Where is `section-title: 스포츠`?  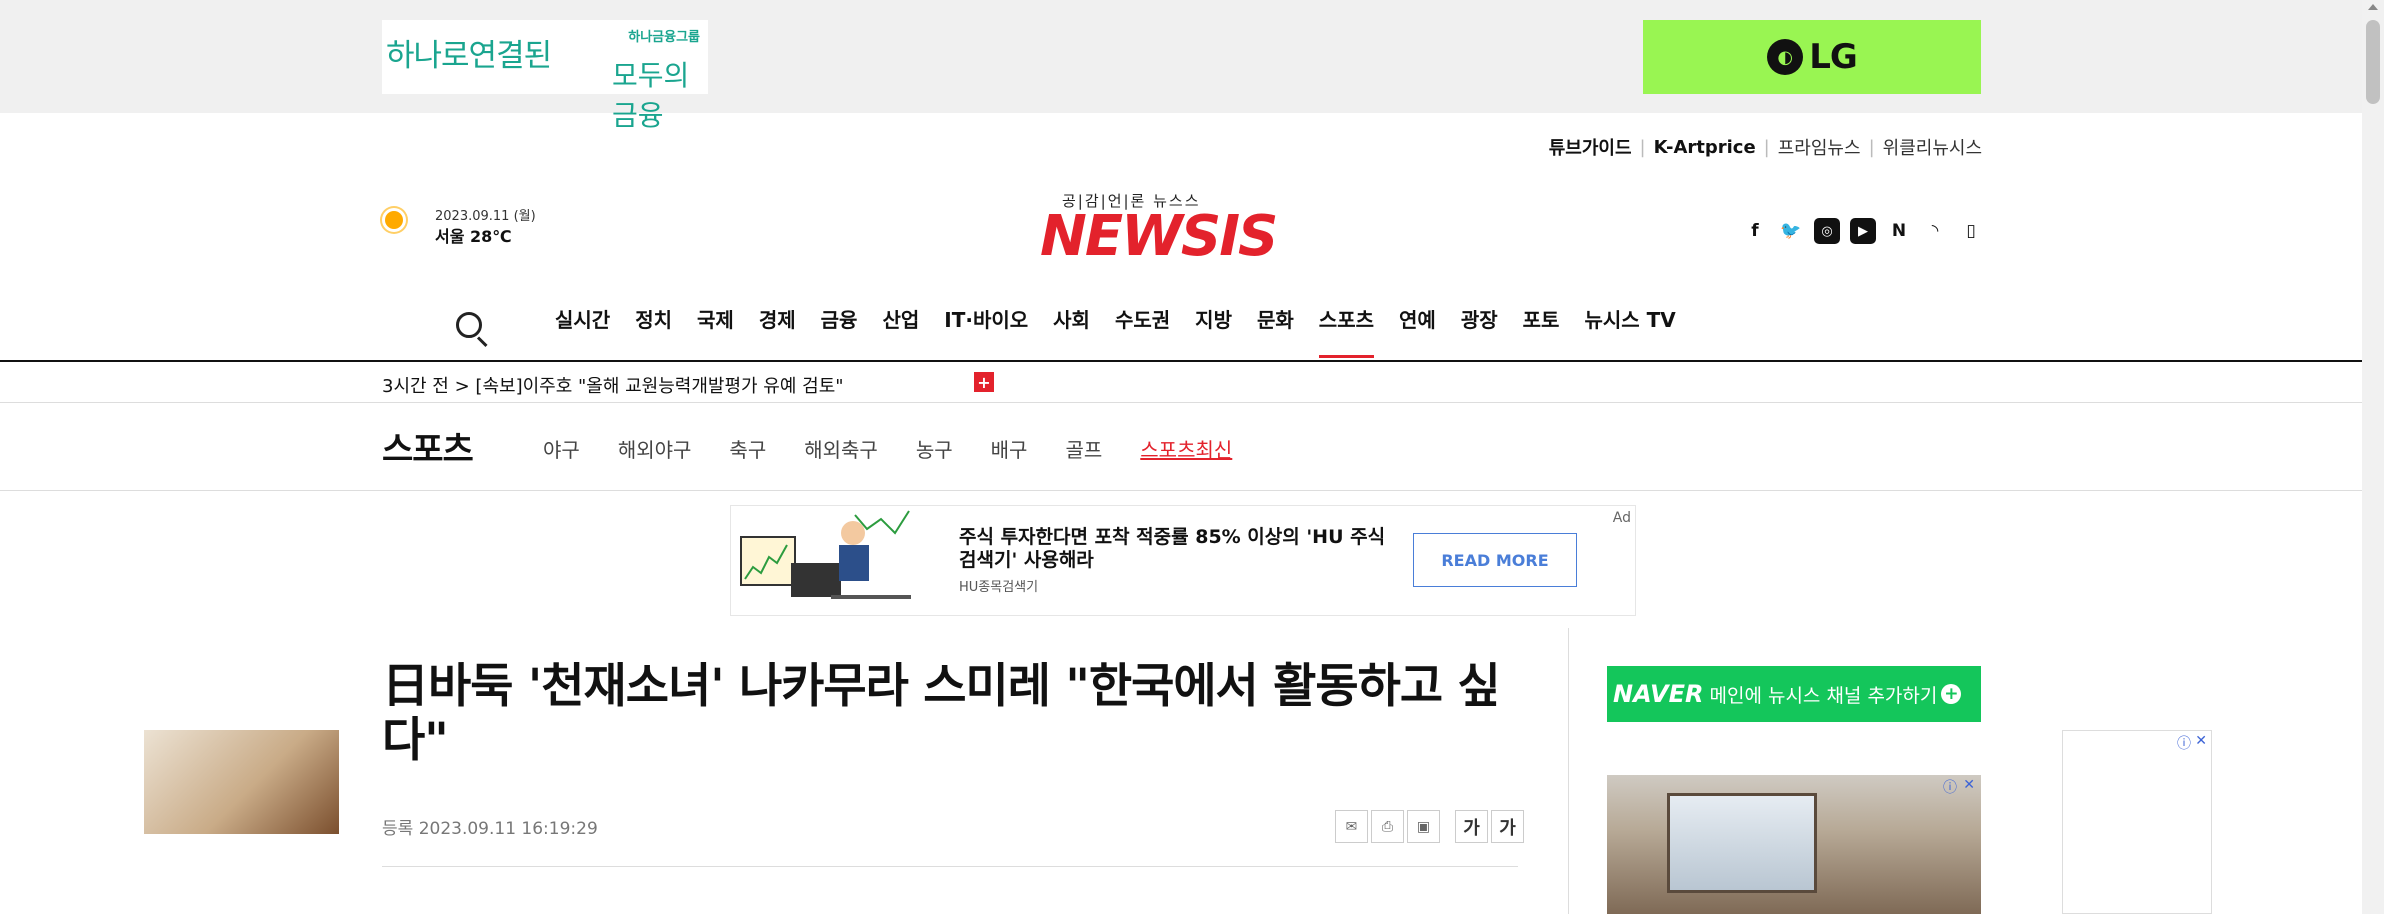
section-title: 스포츠 is located at coordinates (428, 446).